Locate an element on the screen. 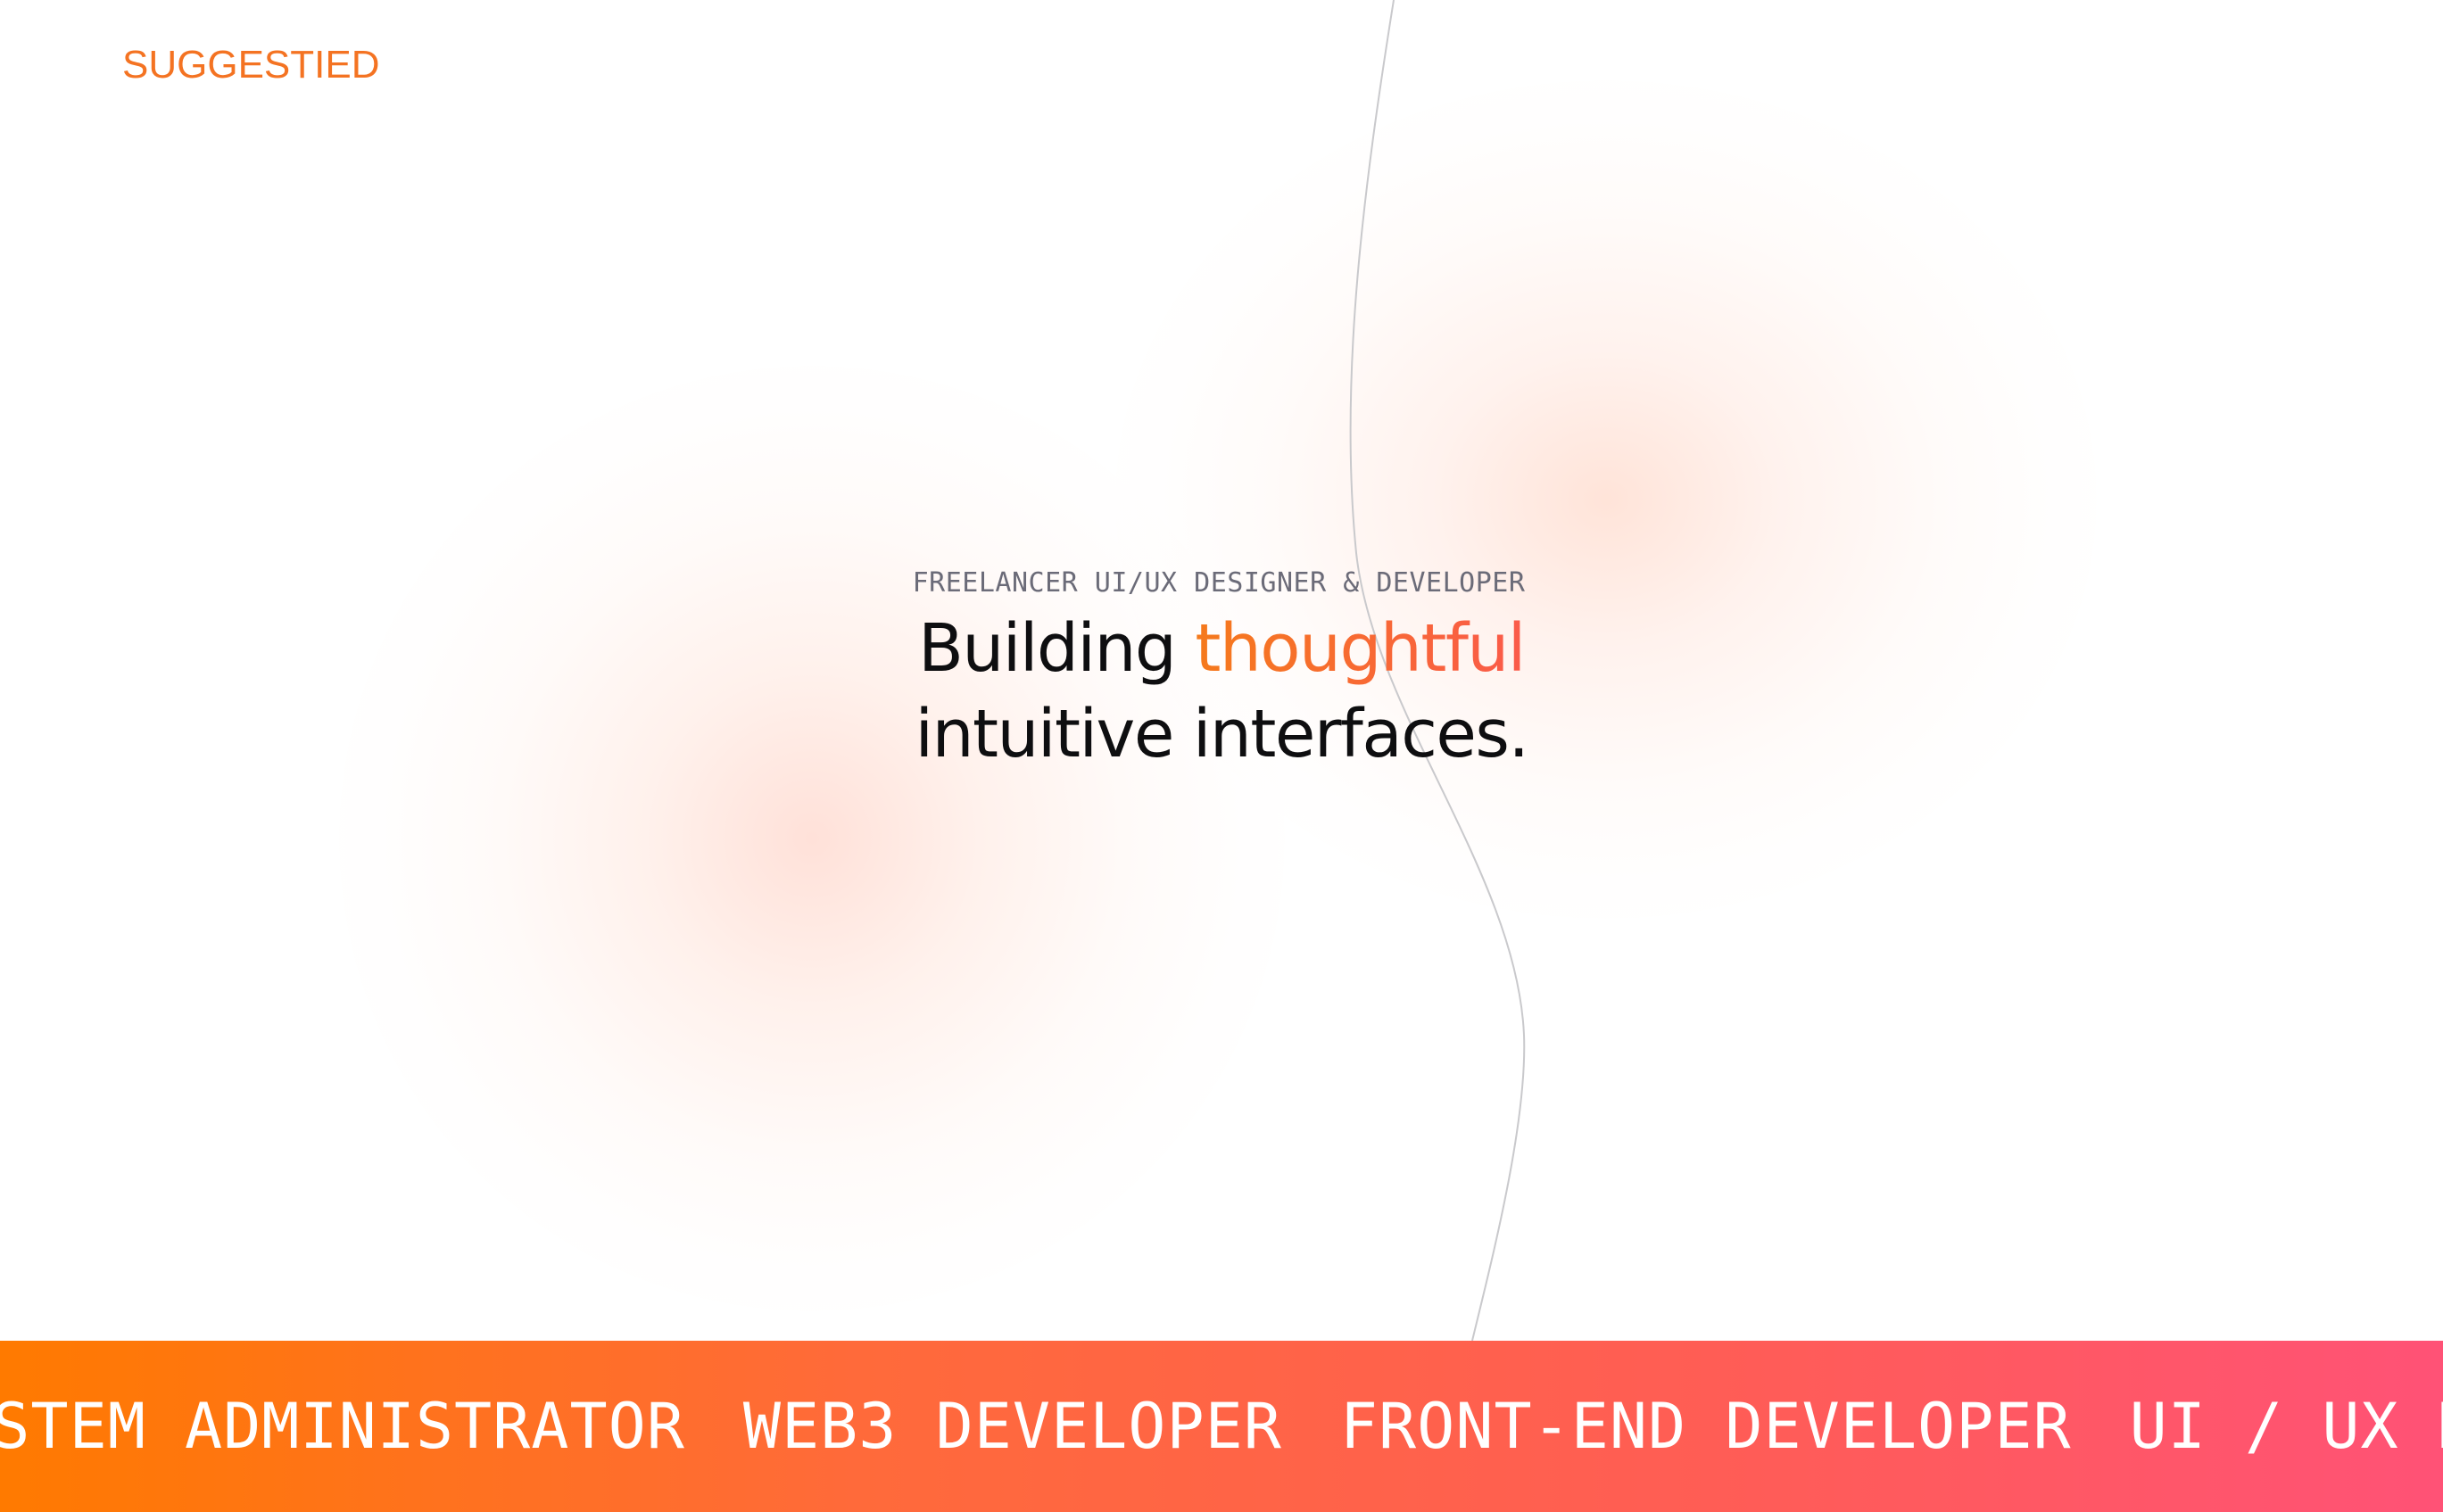 This screenshot has height=1512, width=2443. hero-eyebrow: FREELANCER UI/UX DESIGNER & DEVELOPER is located at coordinates (1219, 583).